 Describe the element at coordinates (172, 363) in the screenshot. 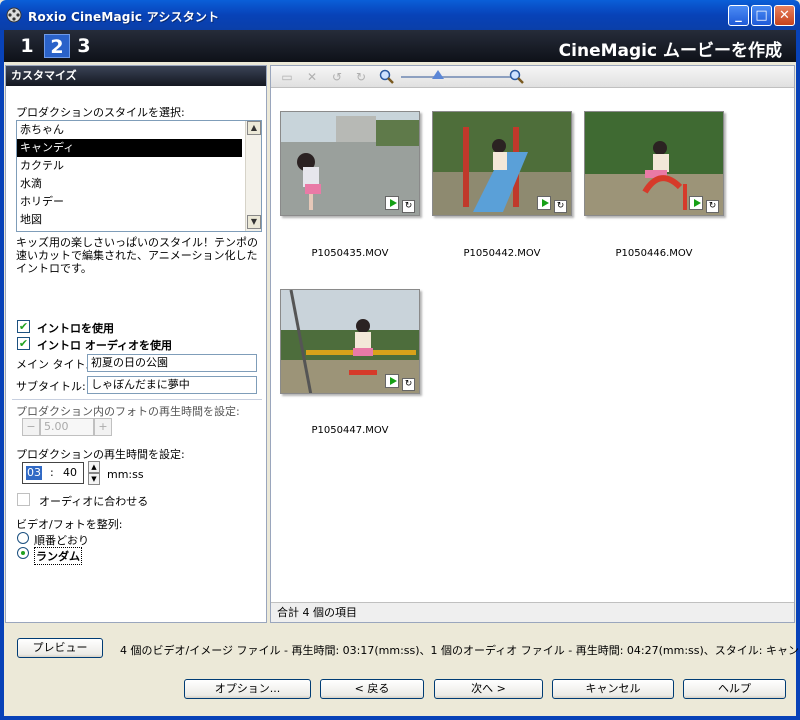

I see `main-title-field: 初夏の日の公園` at that location.